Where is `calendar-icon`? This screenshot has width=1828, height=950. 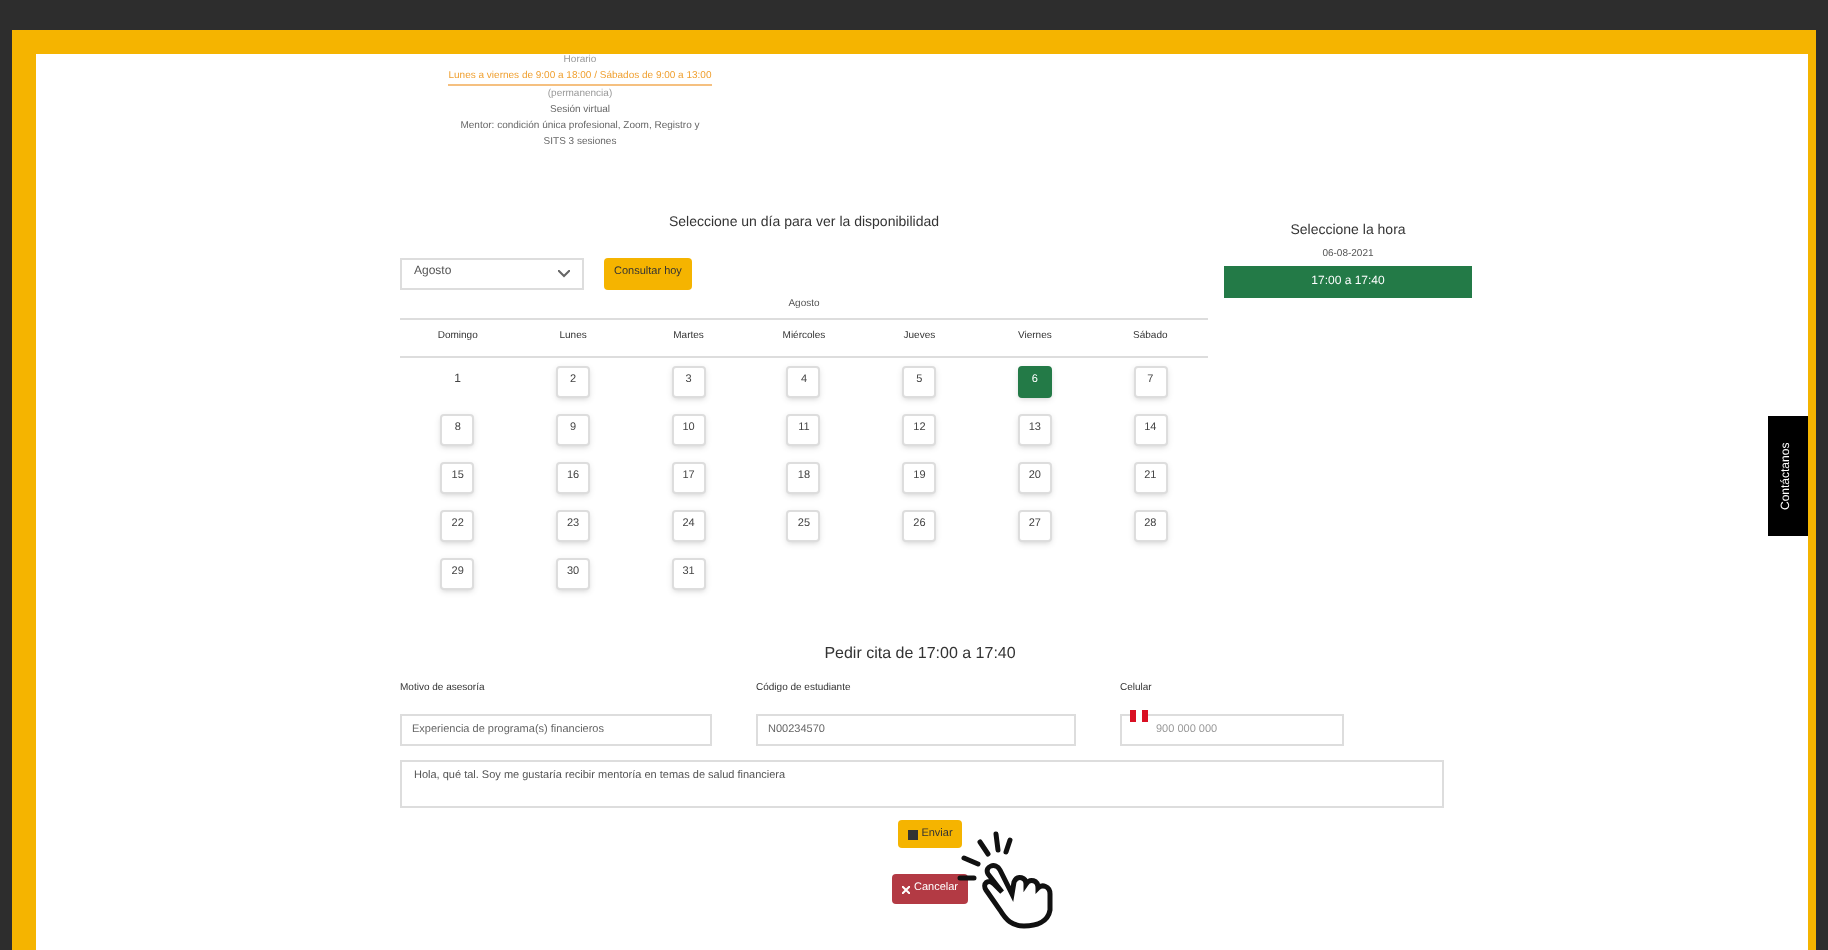 calendar-icon is located at coordinates (912, 834).